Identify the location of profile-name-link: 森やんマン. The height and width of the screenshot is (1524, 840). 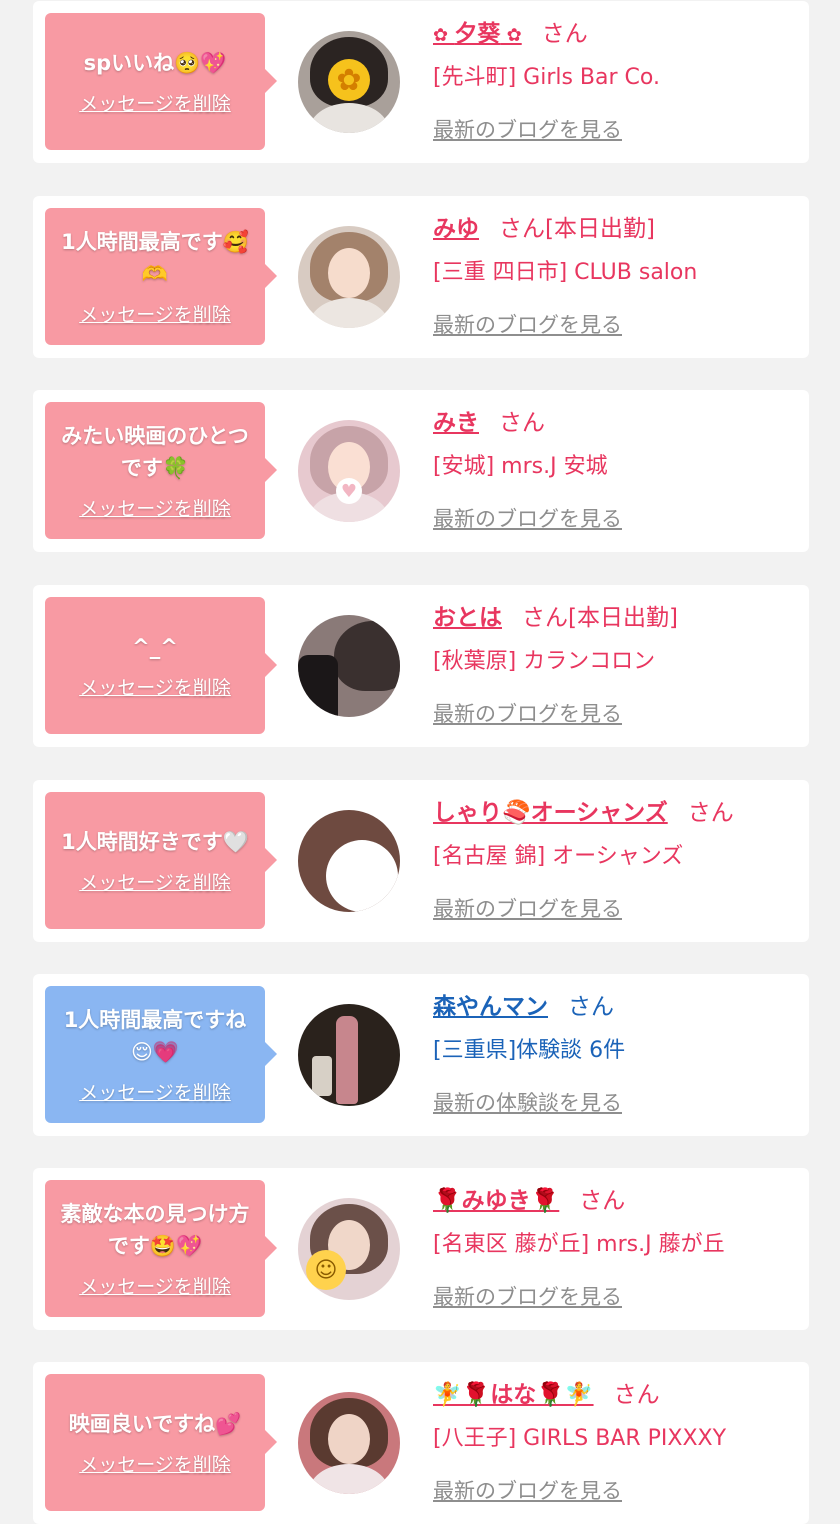
(490, 1007).